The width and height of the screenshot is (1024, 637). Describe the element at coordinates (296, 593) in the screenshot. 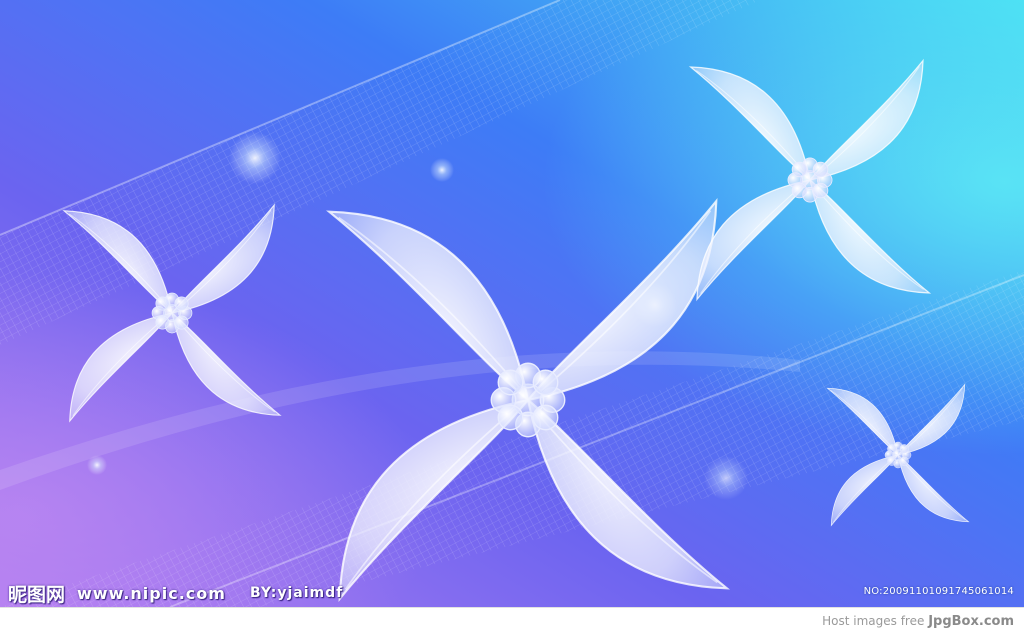

I see `watermark-author: BY:yjaimdf` at that location.